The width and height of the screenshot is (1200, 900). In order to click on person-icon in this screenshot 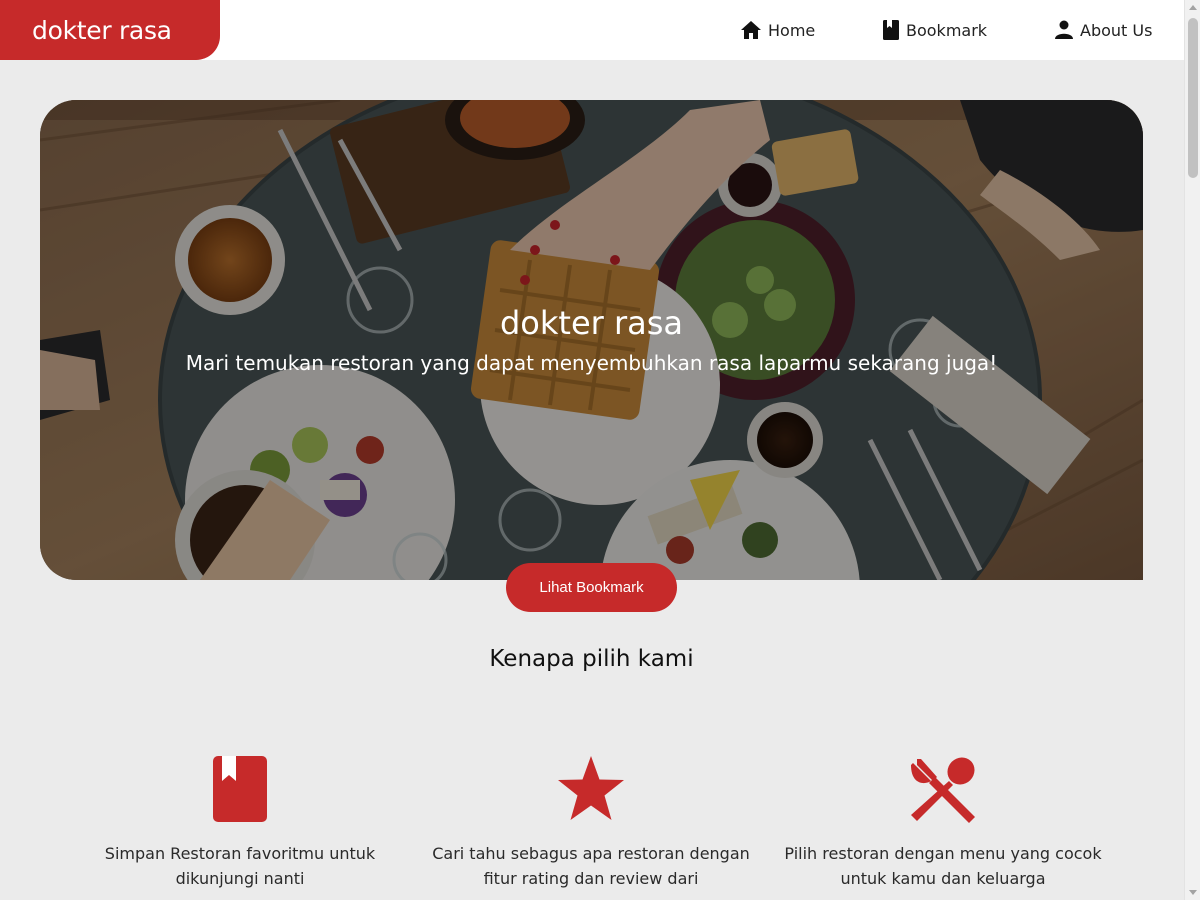, I will do `click(1064, 30)`.